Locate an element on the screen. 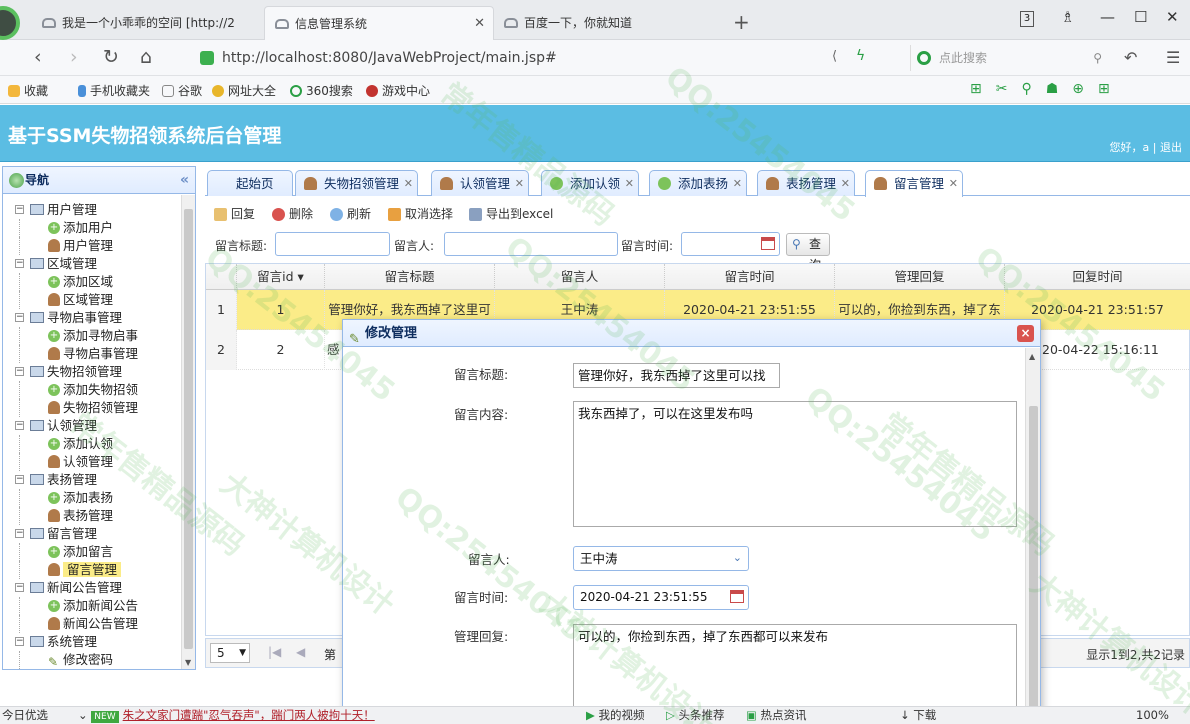 The image size is (1190, 724). column-header-time: 留言时间 is located at coordinates (750, 277).